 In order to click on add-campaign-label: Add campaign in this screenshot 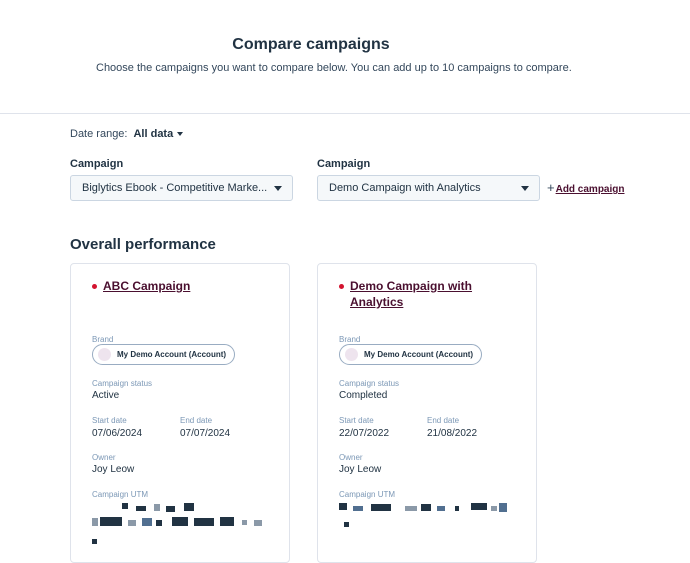, I will do `click(590, 189)`.